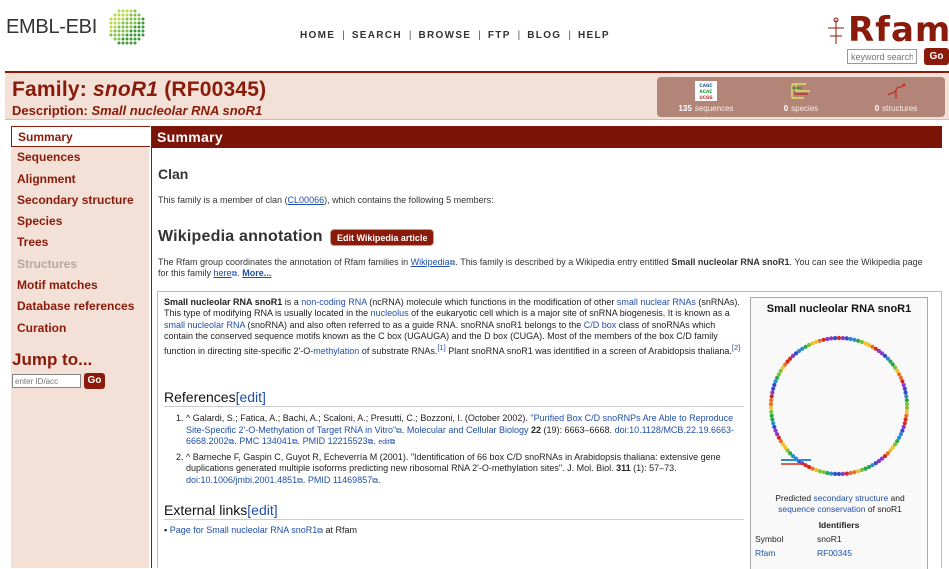 The image size is (949, 569). Describe the element at coordinates (883, 509) in the screenshot. I see `caption-post: of snoR1` at that location.